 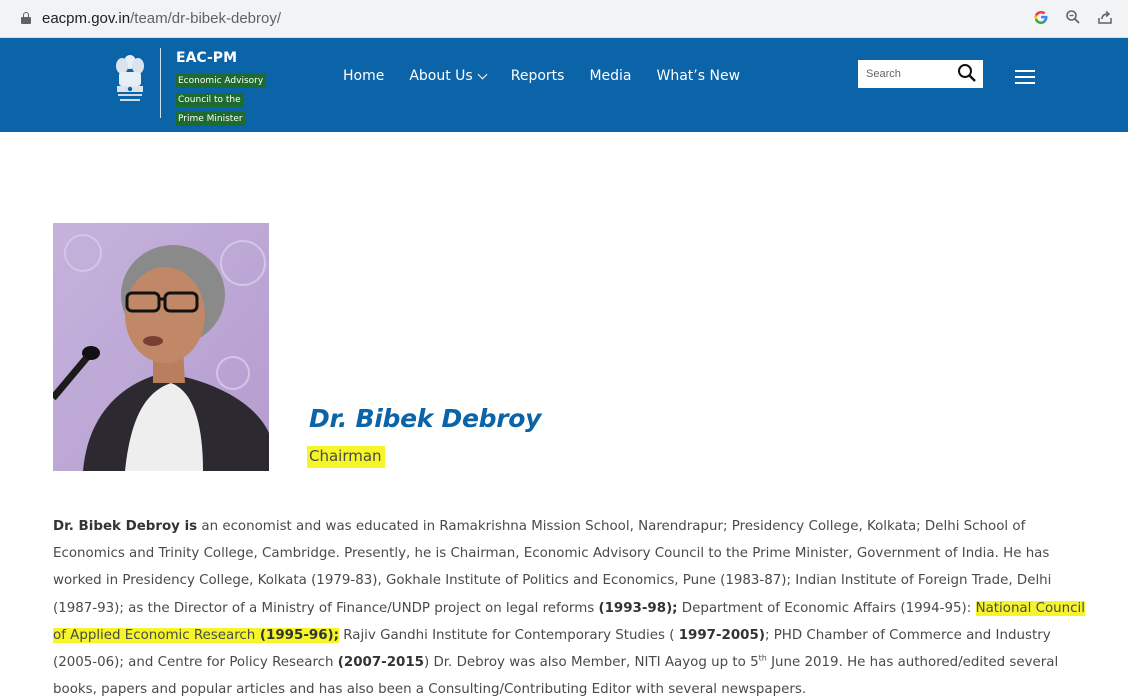 I want to click on header-divider, so click(x=160, y=83).